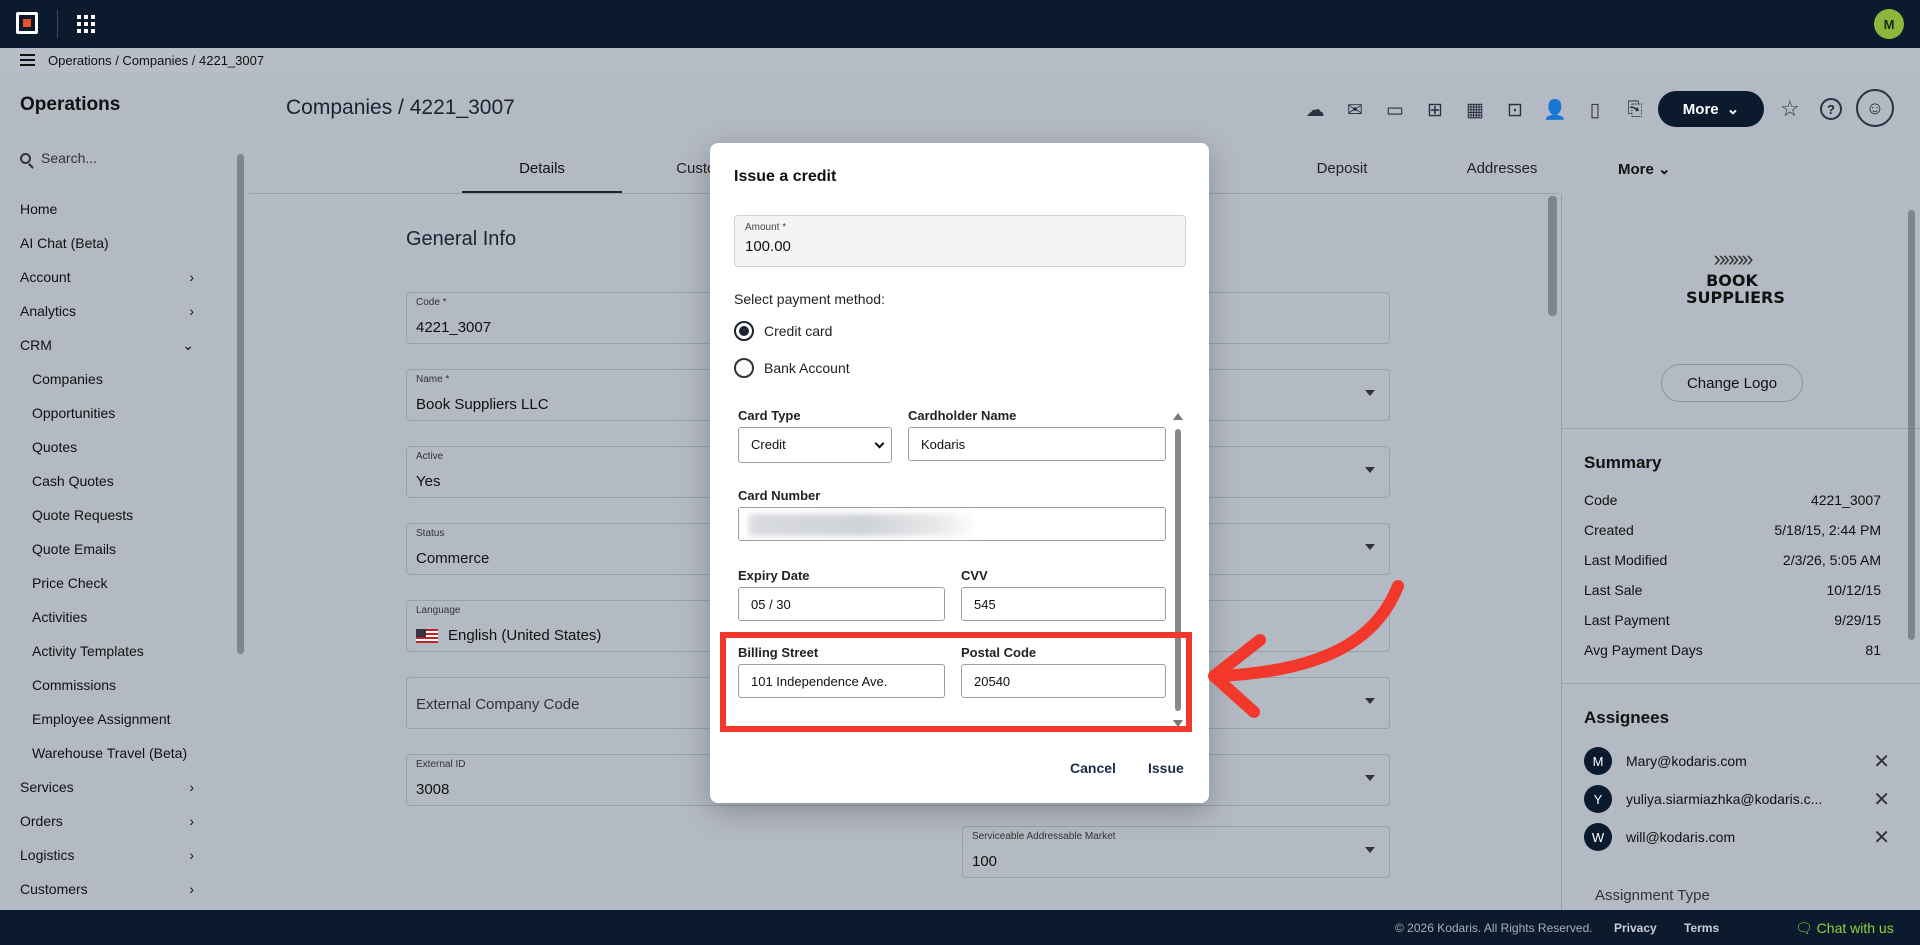 Image resolution: width=1920 pixels, height=945 pixels. I want to click on assignment-type-select: Assignment Type, so click(1723, 893).